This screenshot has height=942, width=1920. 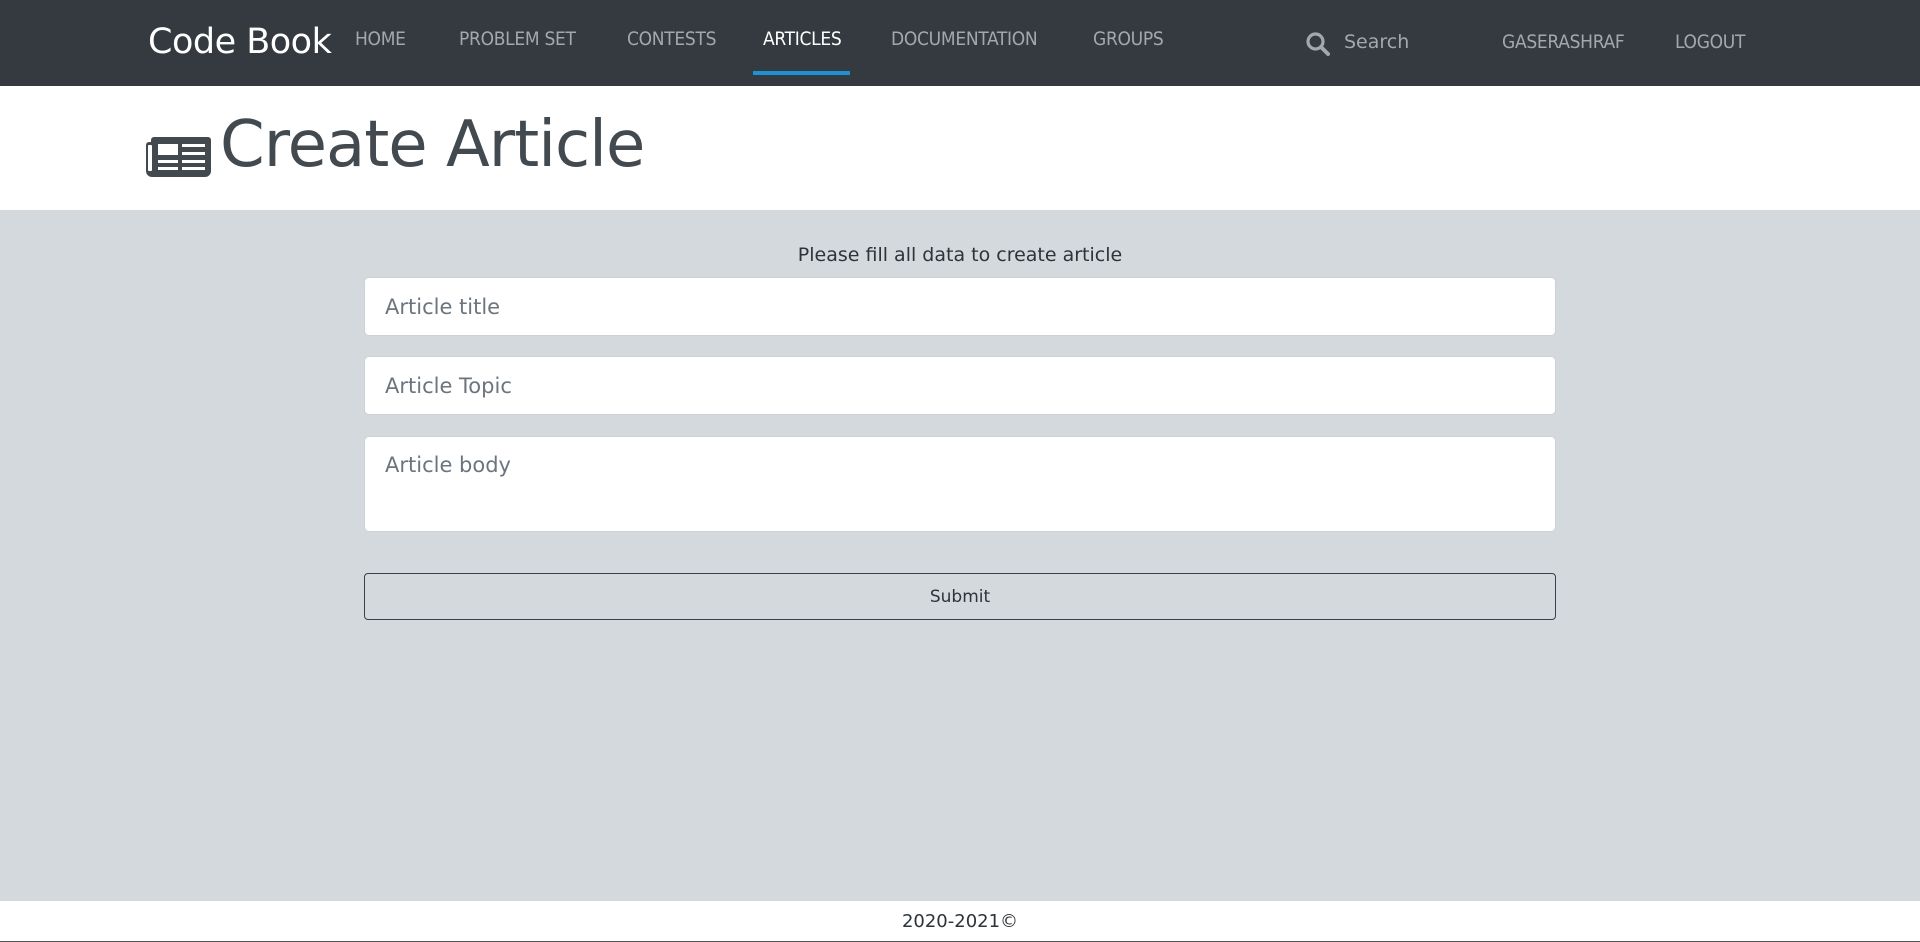 I want to click on nav-documentation: DOCUMENTATION, so click(x=964, y=39).